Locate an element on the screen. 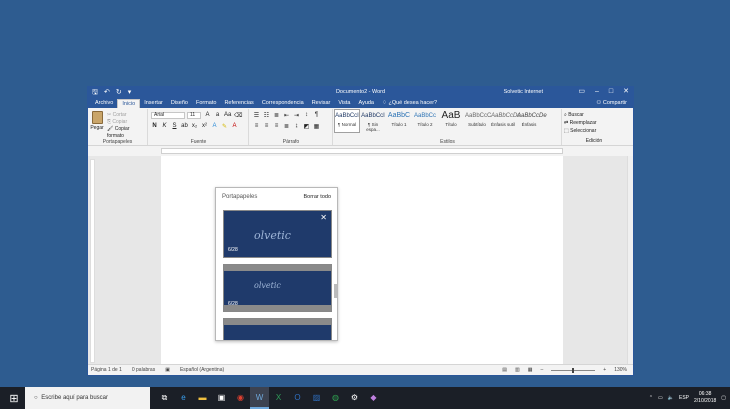 The image size is (730, 409). edge-icon: e is located at coordinates (183, 398).